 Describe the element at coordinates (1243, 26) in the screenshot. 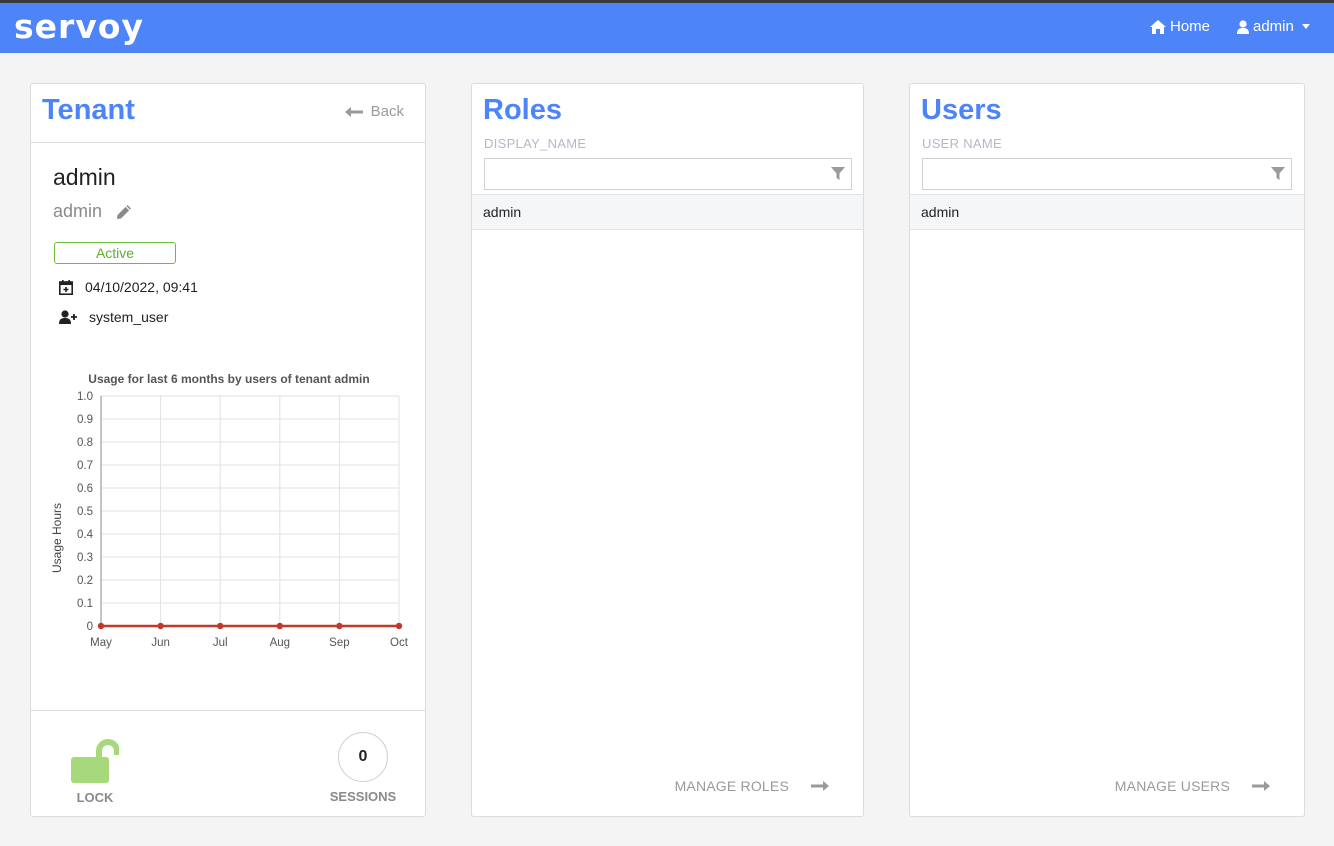

I see `user-icon` at that location.